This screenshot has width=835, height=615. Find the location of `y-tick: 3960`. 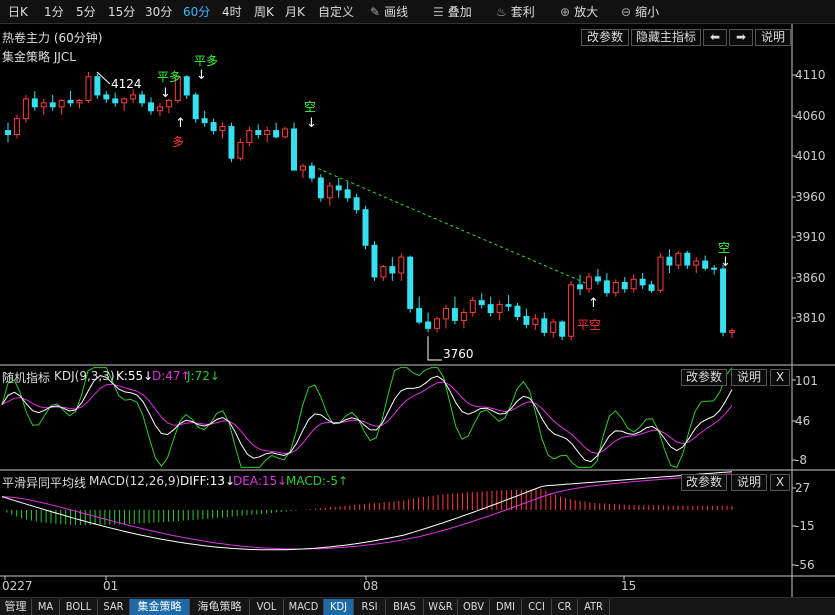

y-tick: 3960 is located at coordinates (810, 197).